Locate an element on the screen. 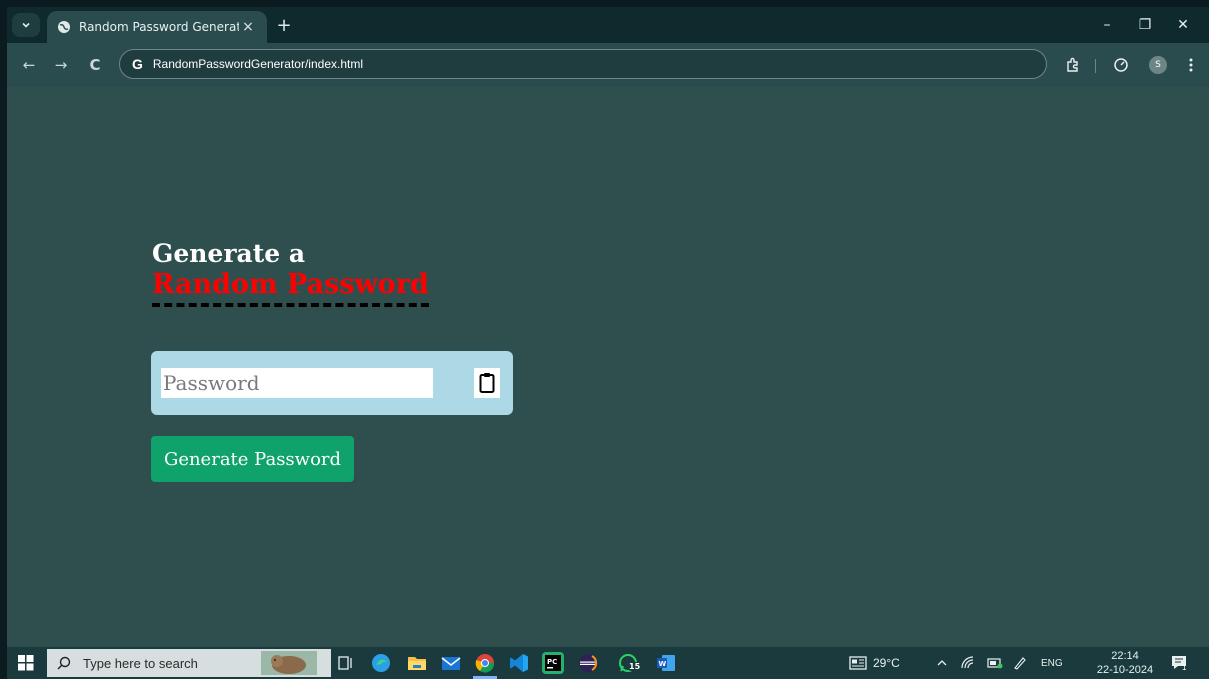 This screenshot has width=1209, height=679. search-placeholder: Type here to search is located at coordinates (140, 663).